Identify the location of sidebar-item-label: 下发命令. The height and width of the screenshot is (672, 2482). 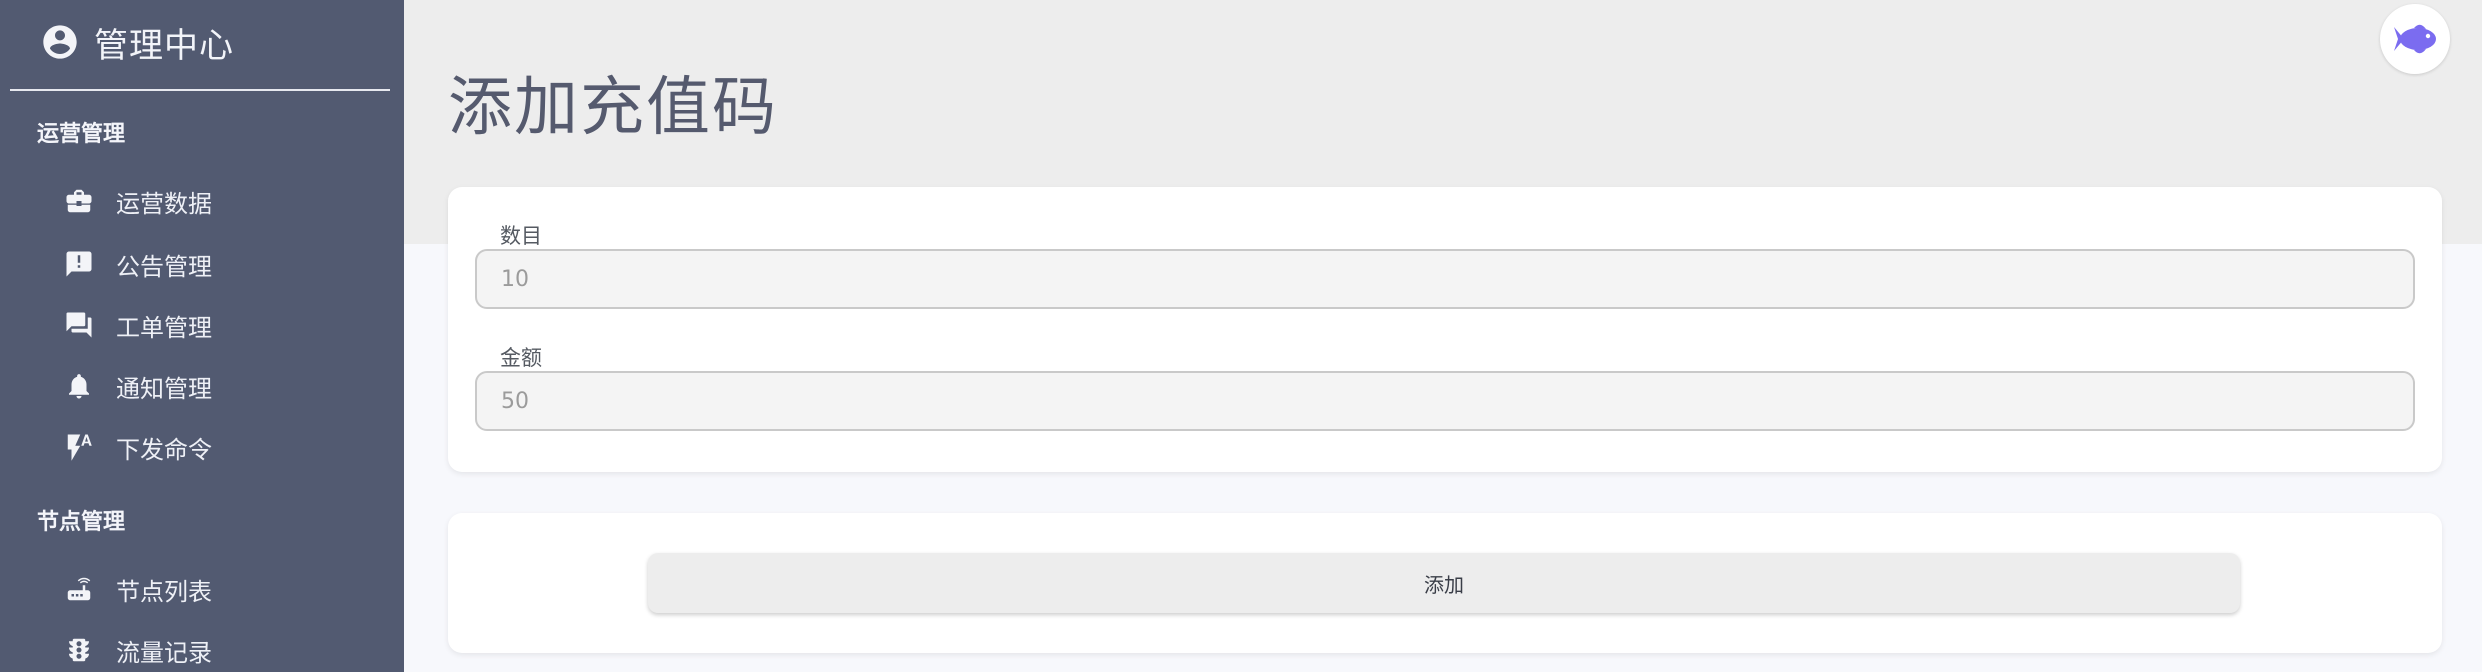
(164, 449).